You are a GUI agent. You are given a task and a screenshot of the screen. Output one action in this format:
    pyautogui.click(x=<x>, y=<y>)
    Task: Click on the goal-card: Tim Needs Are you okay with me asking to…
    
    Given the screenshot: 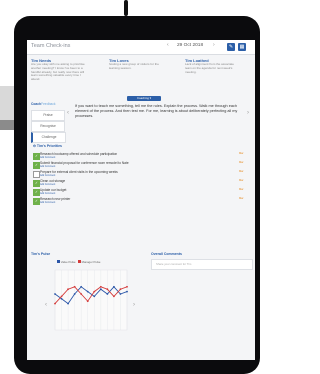 What is the action you would take?
    pyautogui.click(x=59, y=70)
    